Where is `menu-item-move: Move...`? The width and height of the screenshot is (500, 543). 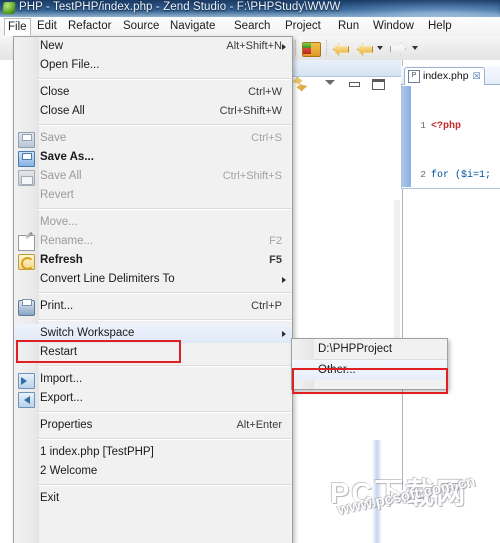 menu-item-move: Move... is located at coordinates (153, 222).